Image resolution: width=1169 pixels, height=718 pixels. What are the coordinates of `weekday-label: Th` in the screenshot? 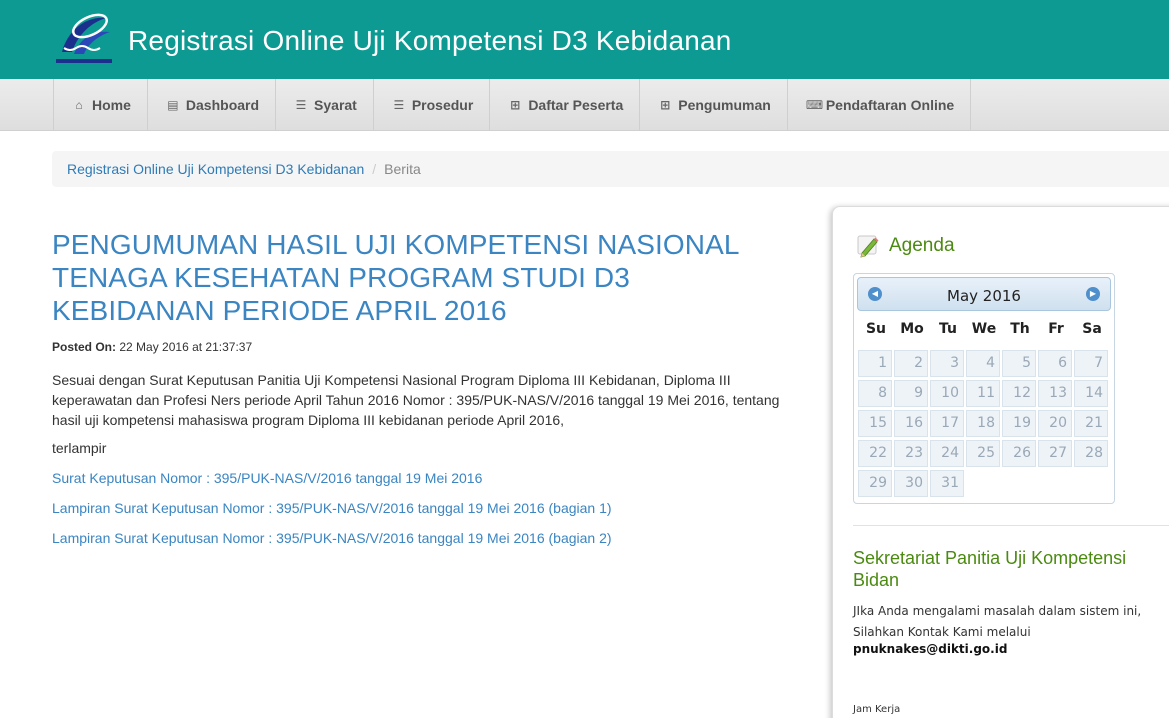 It's located at (1020, 329).